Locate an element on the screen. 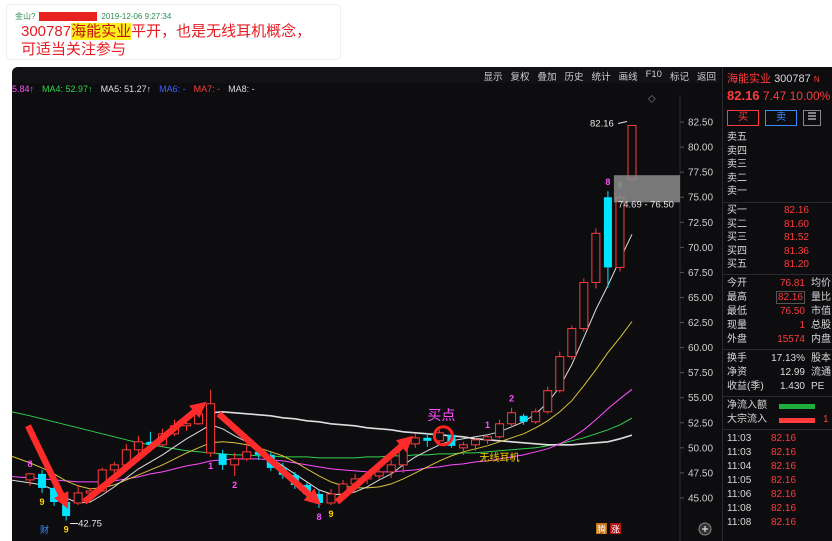 This screenshot has width=832, height=541. order-book-row: 买五 81.20 is located at coordinates (779, 265).